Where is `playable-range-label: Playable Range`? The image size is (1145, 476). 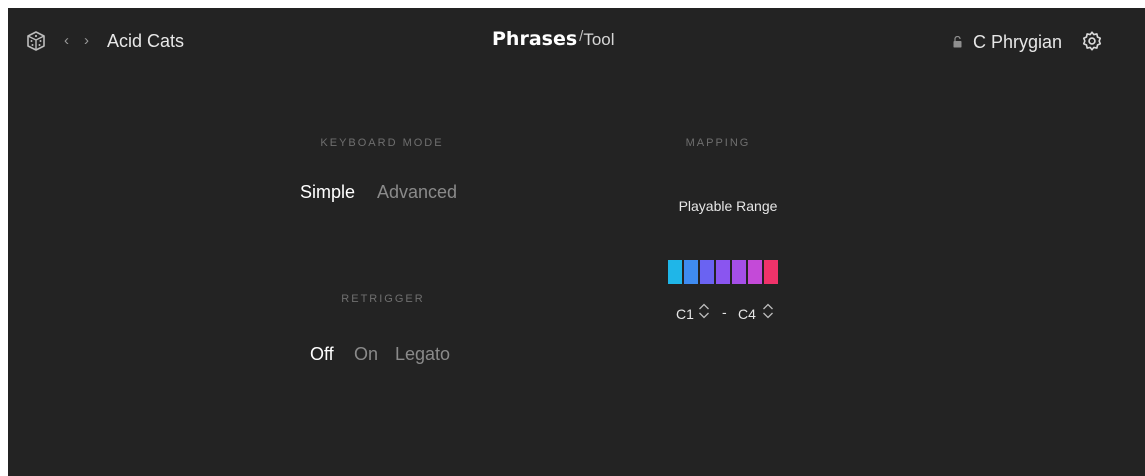
playable-range-label: Playable Range is located at coordinates (728, 206).